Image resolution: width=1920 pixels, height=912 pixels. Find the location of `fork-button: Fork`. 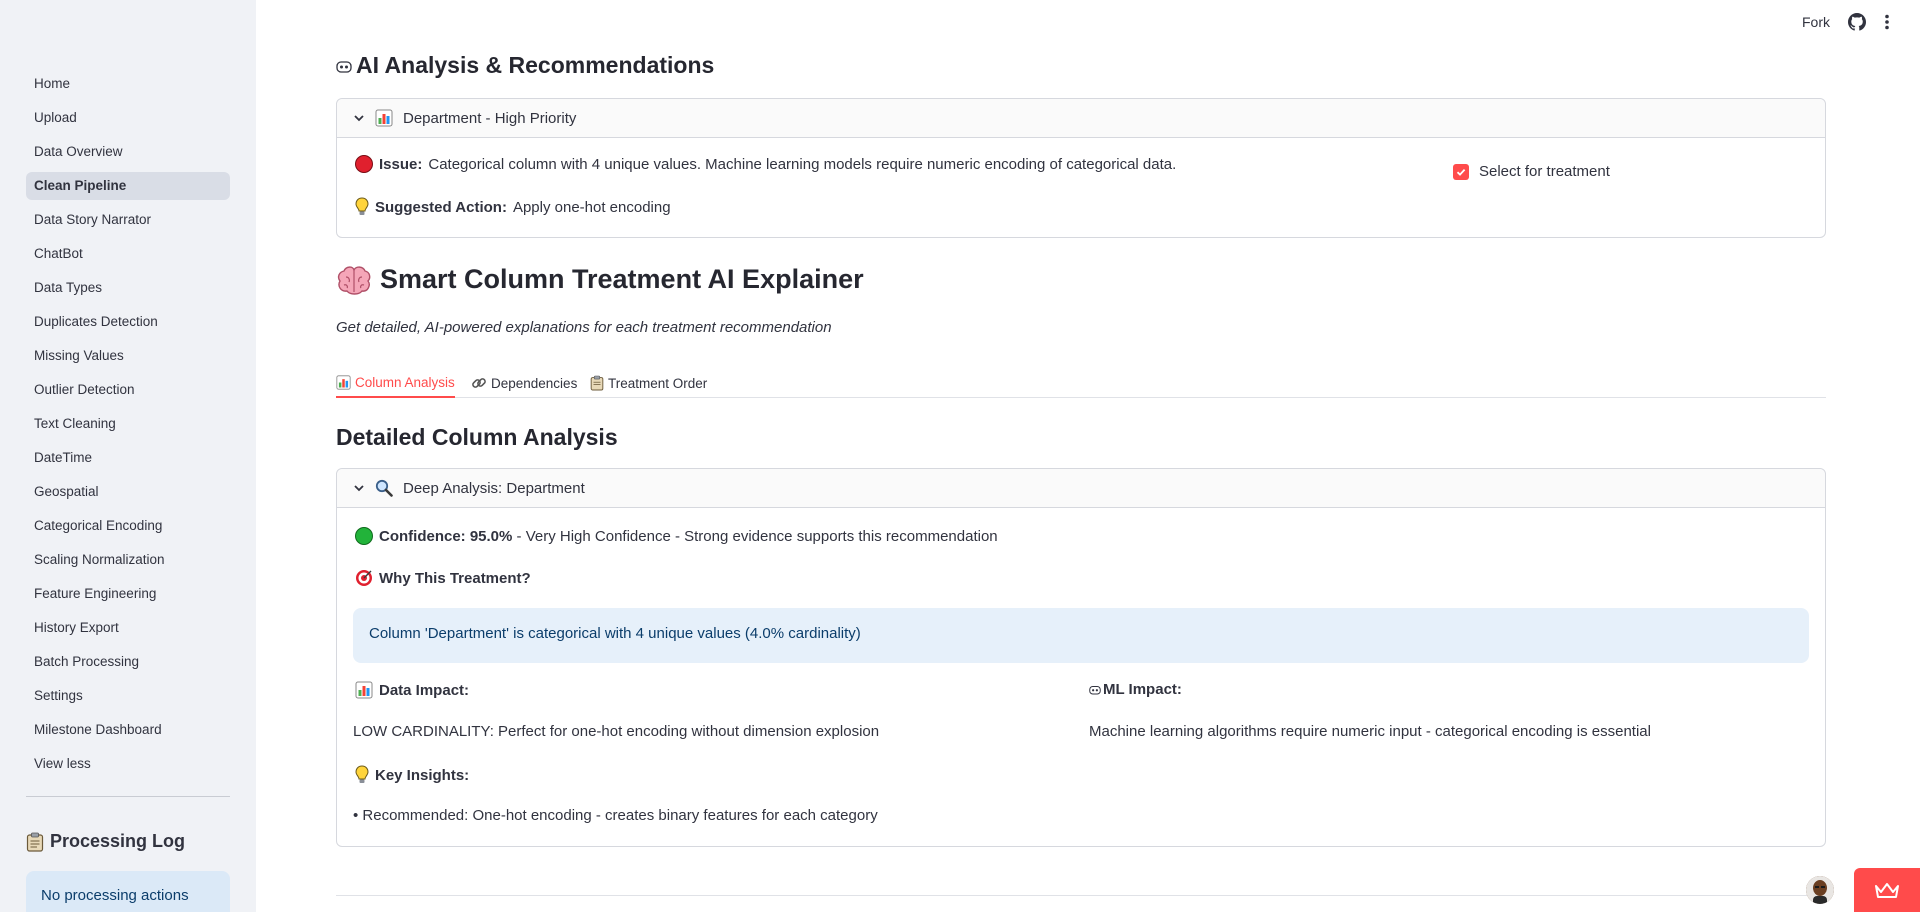

fork-button: Fork is located at coordinates (1816, 22).